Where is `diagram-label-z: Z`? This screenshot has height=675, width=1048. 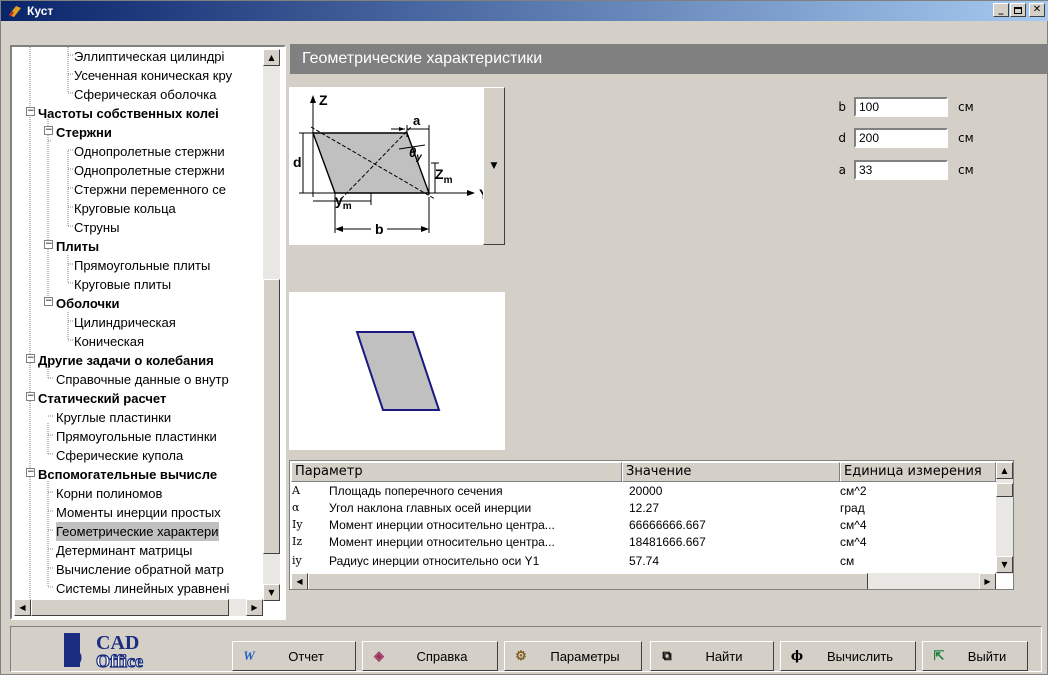
diagram-label-z: Z is located at coordinates (323, 100).